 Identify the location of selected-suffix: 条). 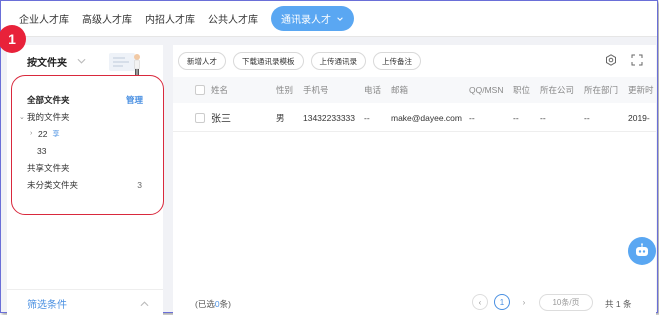
(225, 304).